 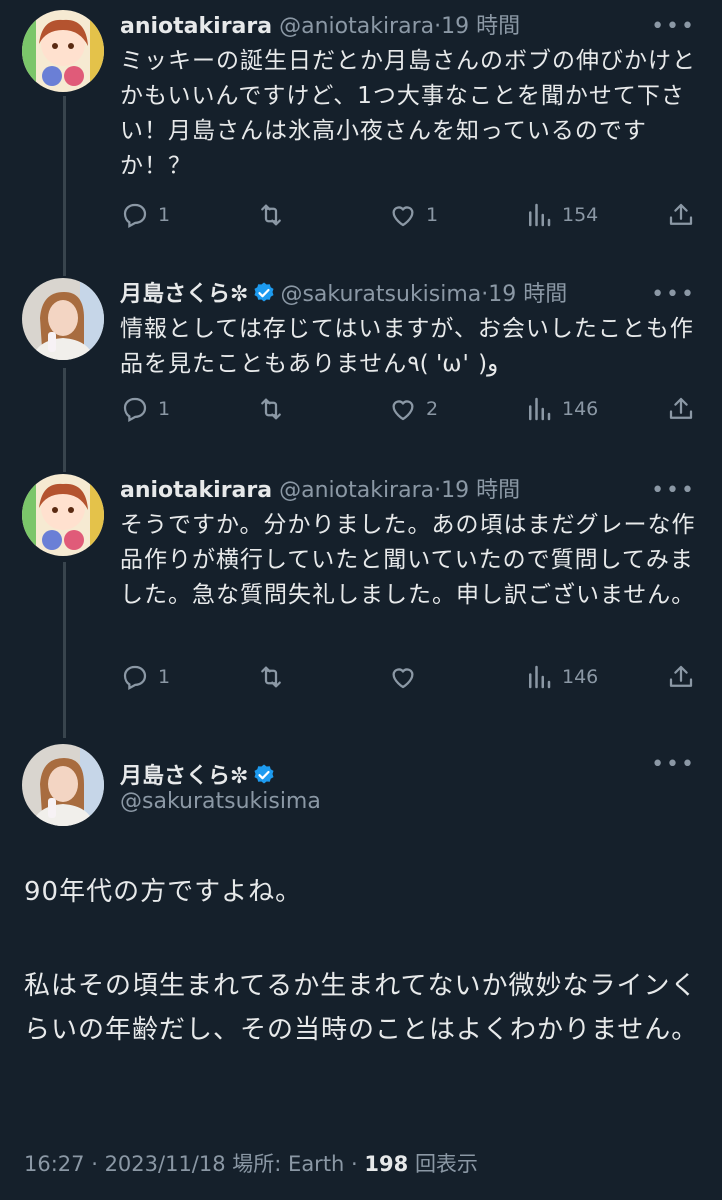 I want to click on display-name: 月島さくら✼, so click(x=200, y=775).